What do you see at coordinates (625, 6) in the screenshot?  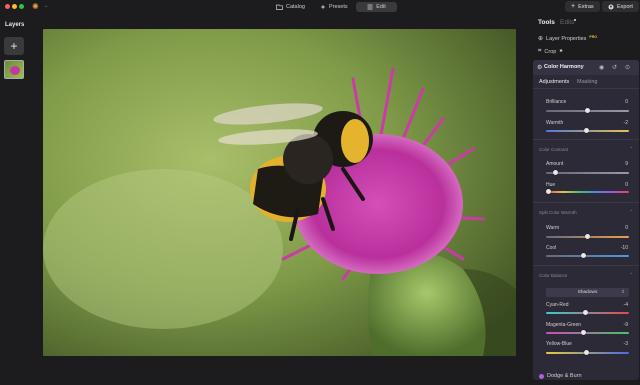 I see `export-label: Export` at bounding box center [625, 6].